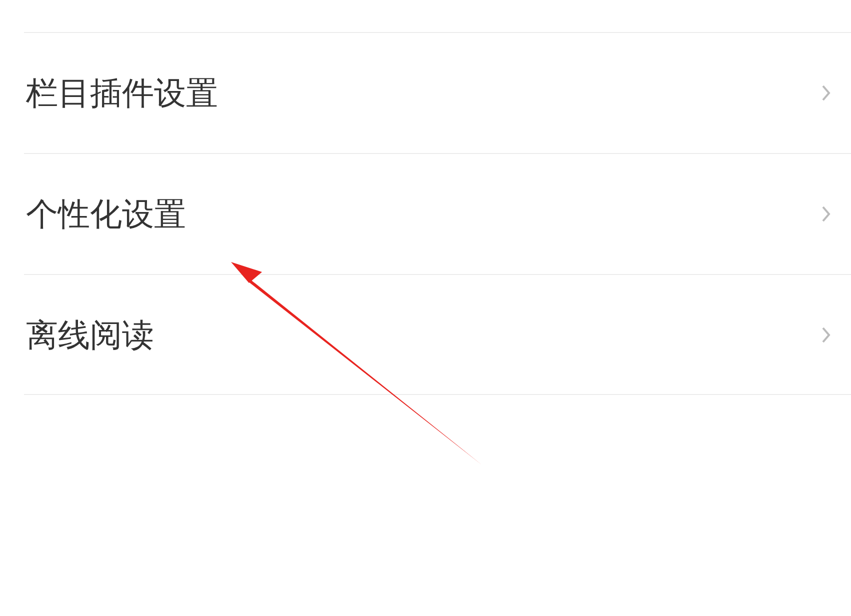 The width and height of the screenshot is (851, 616). I want to click on item-label: 栏目插件设置, so click(121, 93).